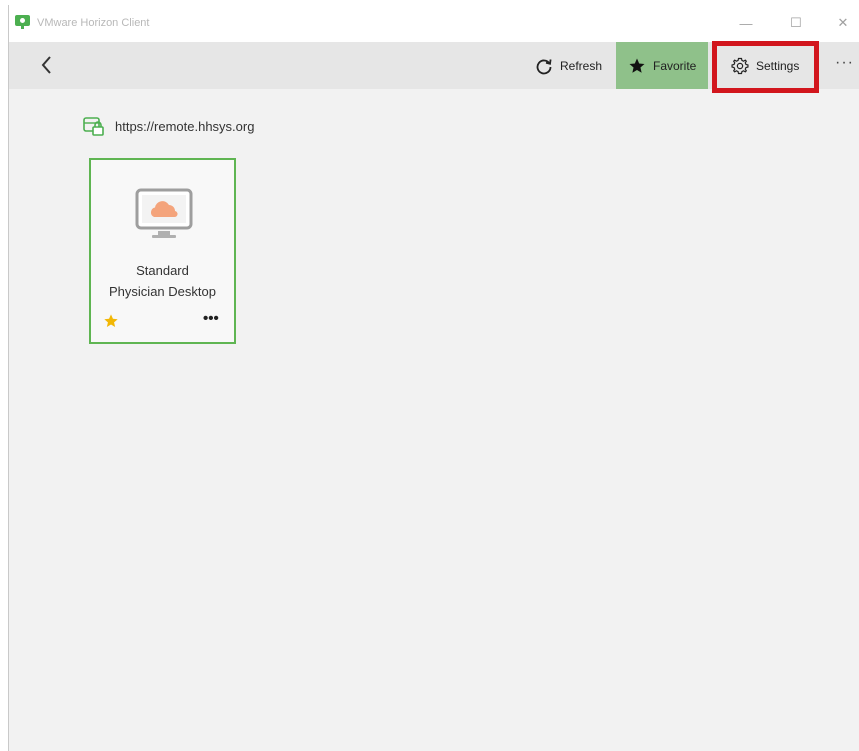 The height and width of the screenshot is (751, 859). I want to click on desktop-tile: Standard Physician Desktop •••, so click(162, 251).